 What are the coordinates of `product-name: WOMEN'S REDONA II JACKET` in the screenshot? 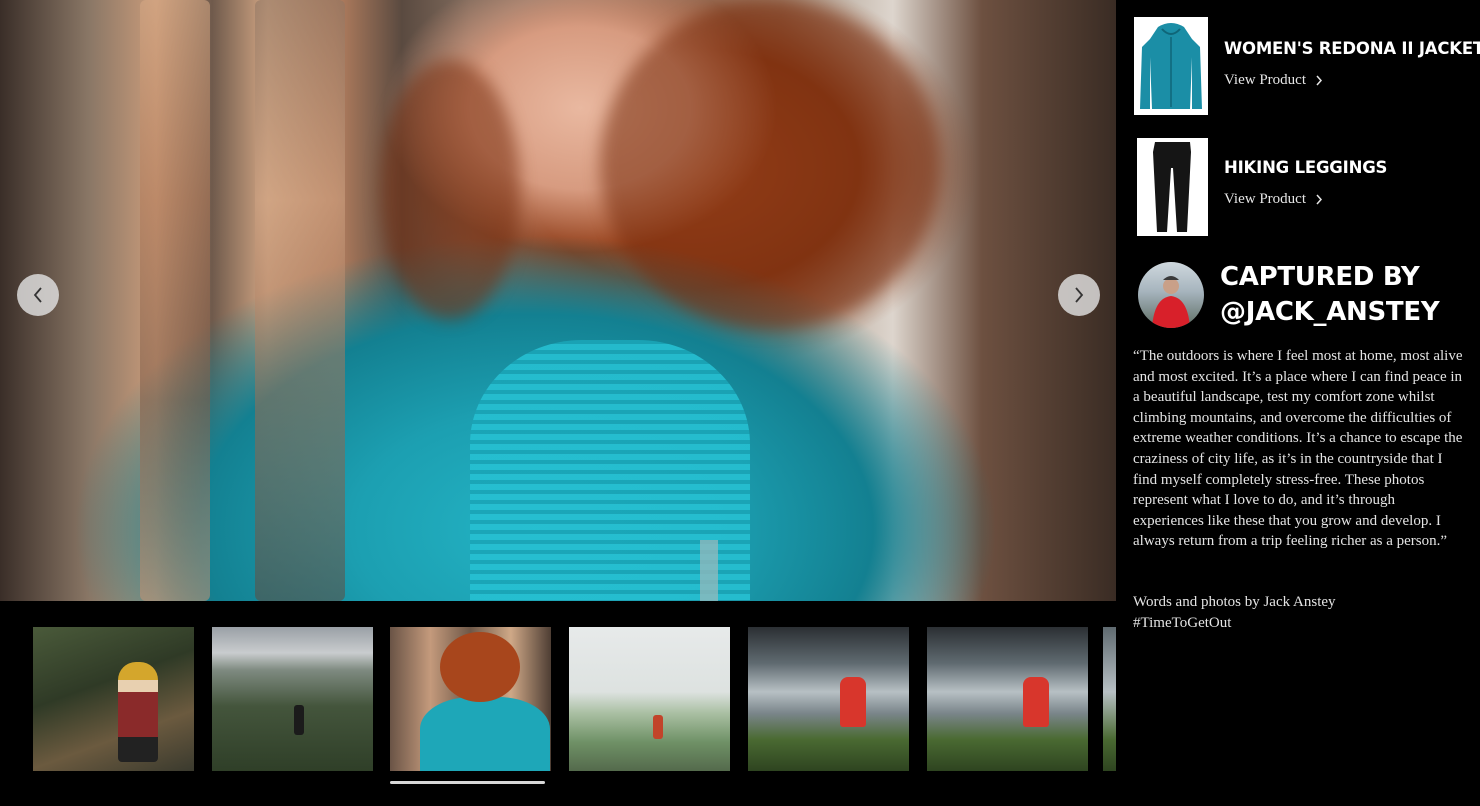 It's located at (1352, 48).